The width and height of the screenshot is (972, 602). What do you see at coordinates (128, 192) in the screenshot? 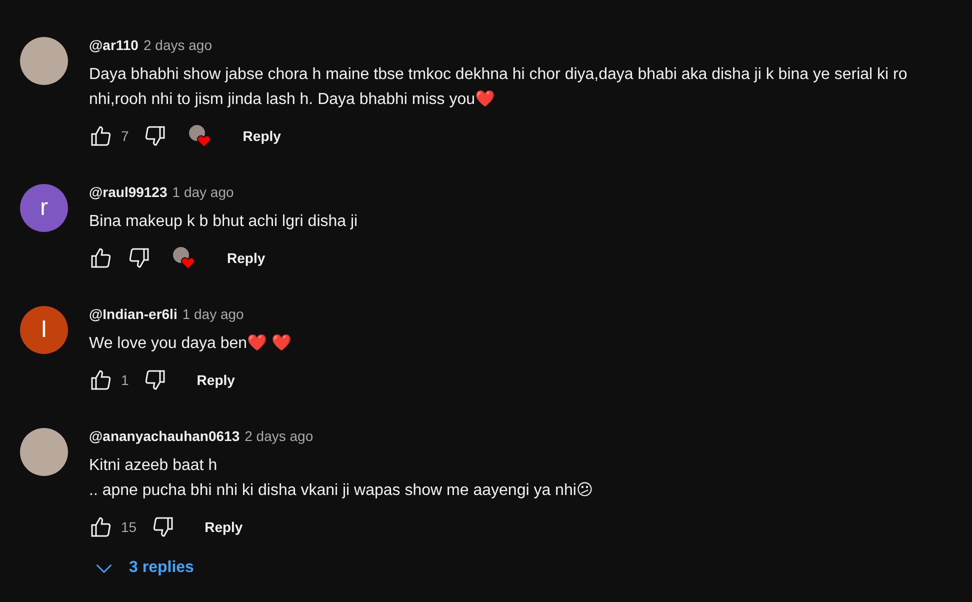
I see `username: @raul99123` at bounding box center [128, 192].